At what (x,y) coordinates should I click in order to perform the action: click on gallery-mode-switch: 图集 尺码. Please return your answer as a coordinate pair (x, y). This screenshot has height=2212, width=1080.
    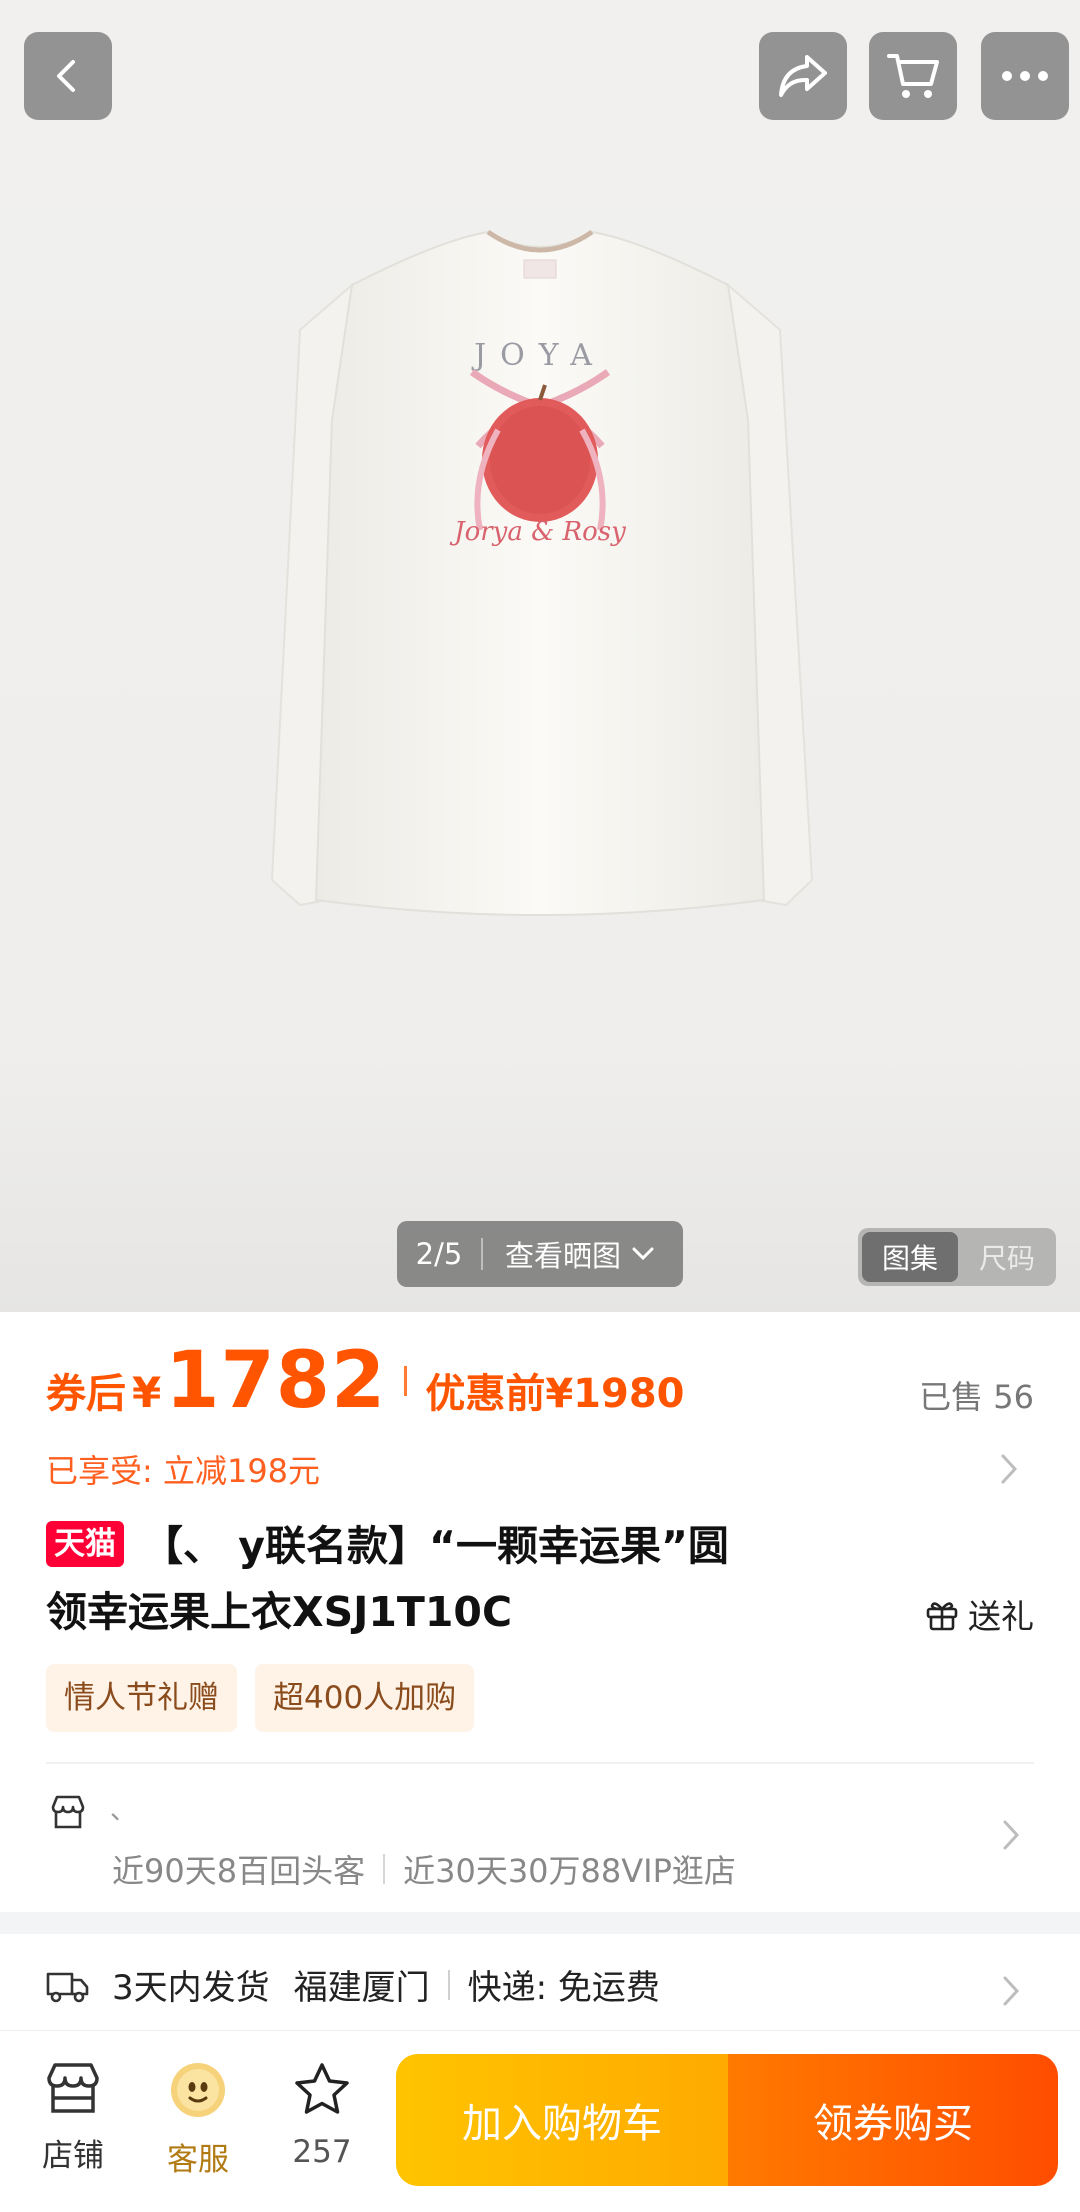
    Looking at the image, I should click on (957, 1257).